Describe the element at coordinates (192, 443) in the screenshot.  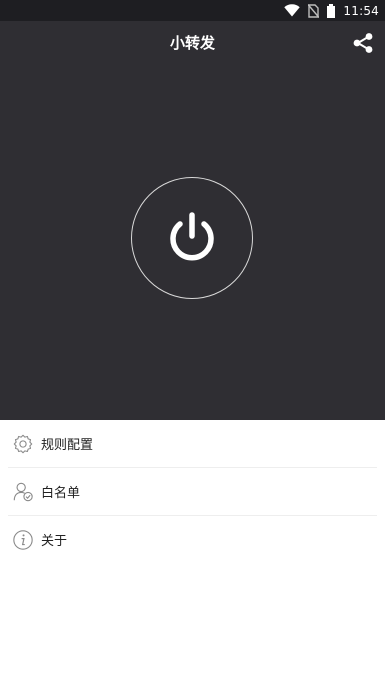
I see `menu-item-rule-config: 规则配置` at that location.